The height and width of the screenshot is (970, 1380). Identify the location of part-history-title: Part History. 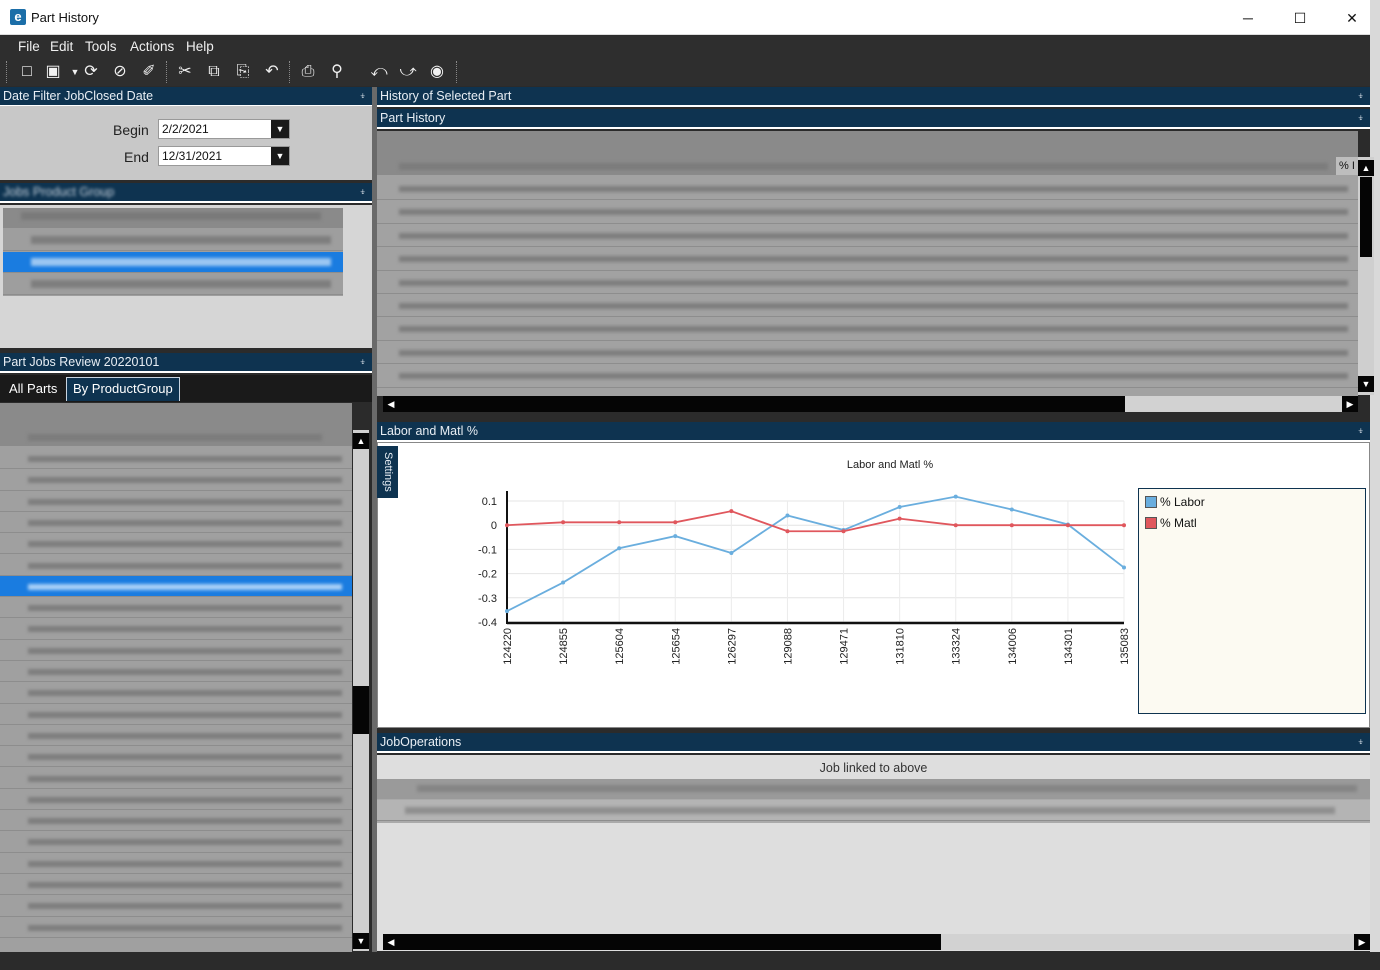
(413, 118).